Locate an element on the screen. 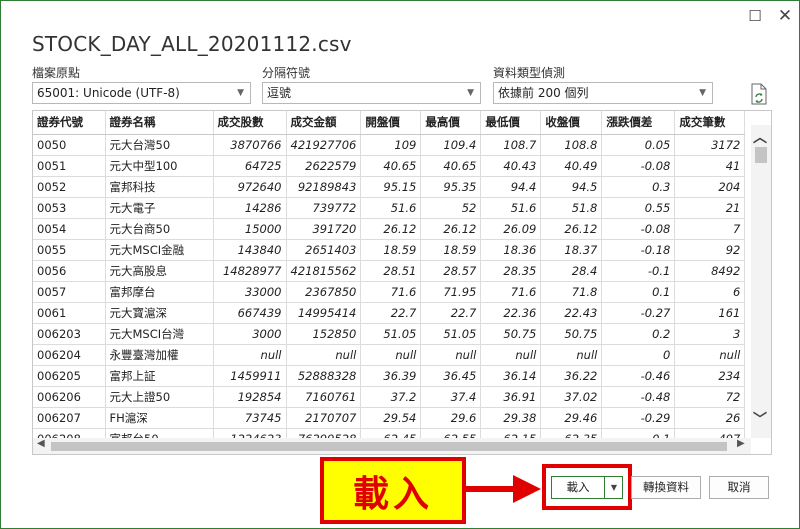 The height and width of the screenshot is (529, 800). delimiter-label: 分隔符號 is located at coordinates (286, 73).